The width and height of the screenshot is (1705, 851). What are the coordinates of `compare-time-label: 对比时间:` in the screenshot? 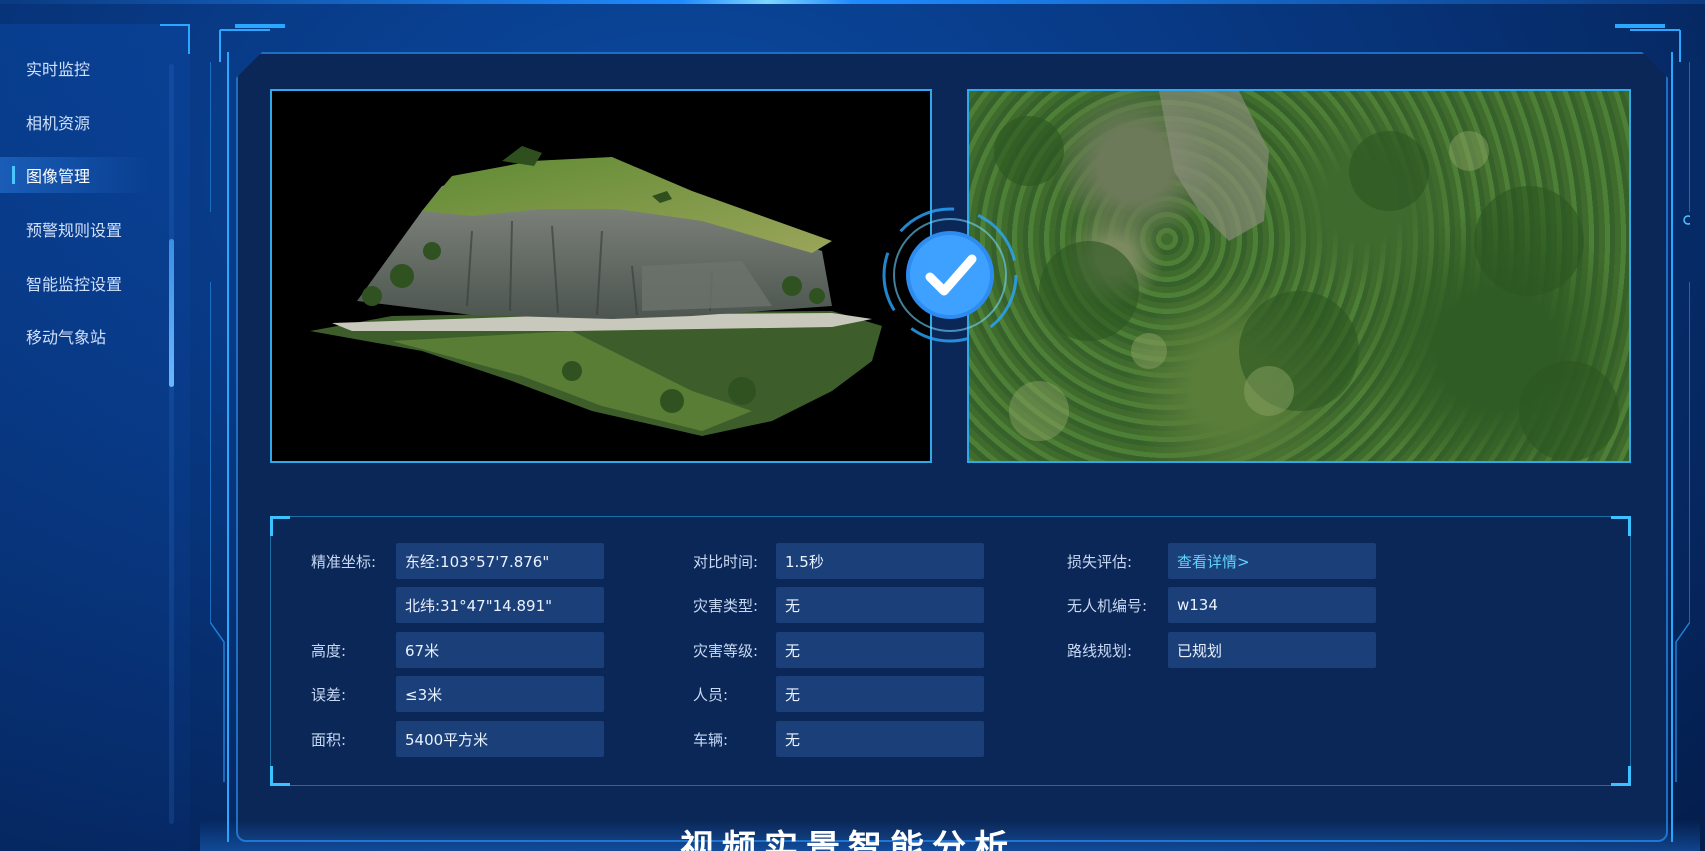 It's located at (726, 561).